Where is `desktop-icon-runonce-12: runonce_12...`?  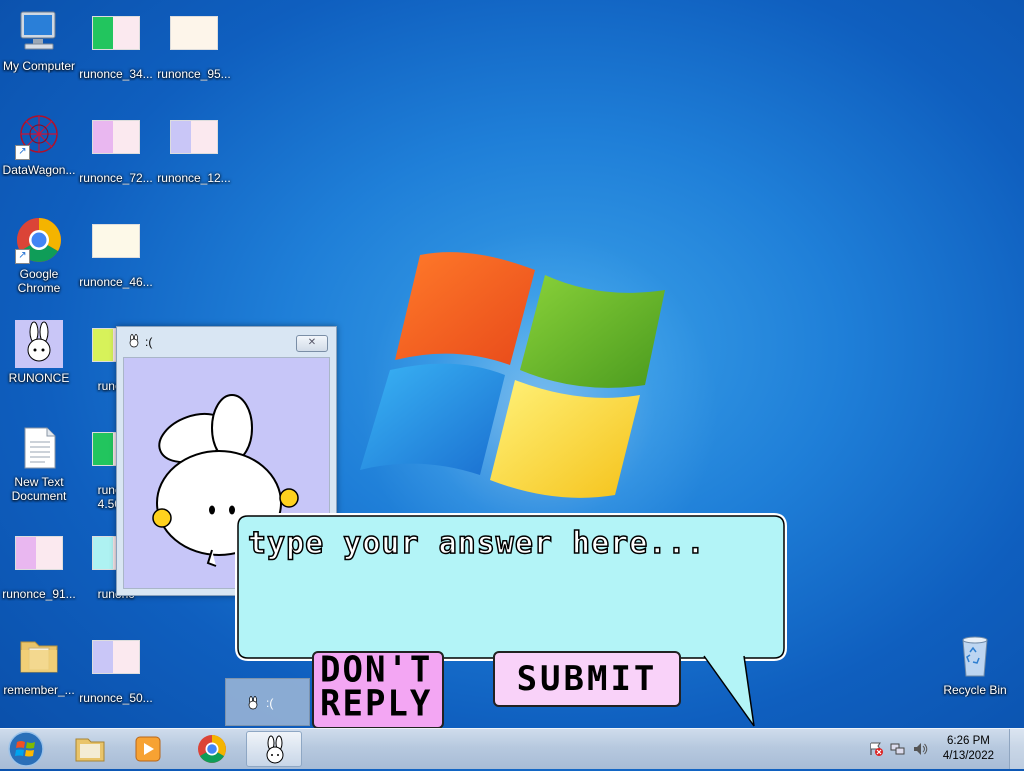 desktop-icon-runonce-12: runonce_12... is located at coordinates (194, 148).